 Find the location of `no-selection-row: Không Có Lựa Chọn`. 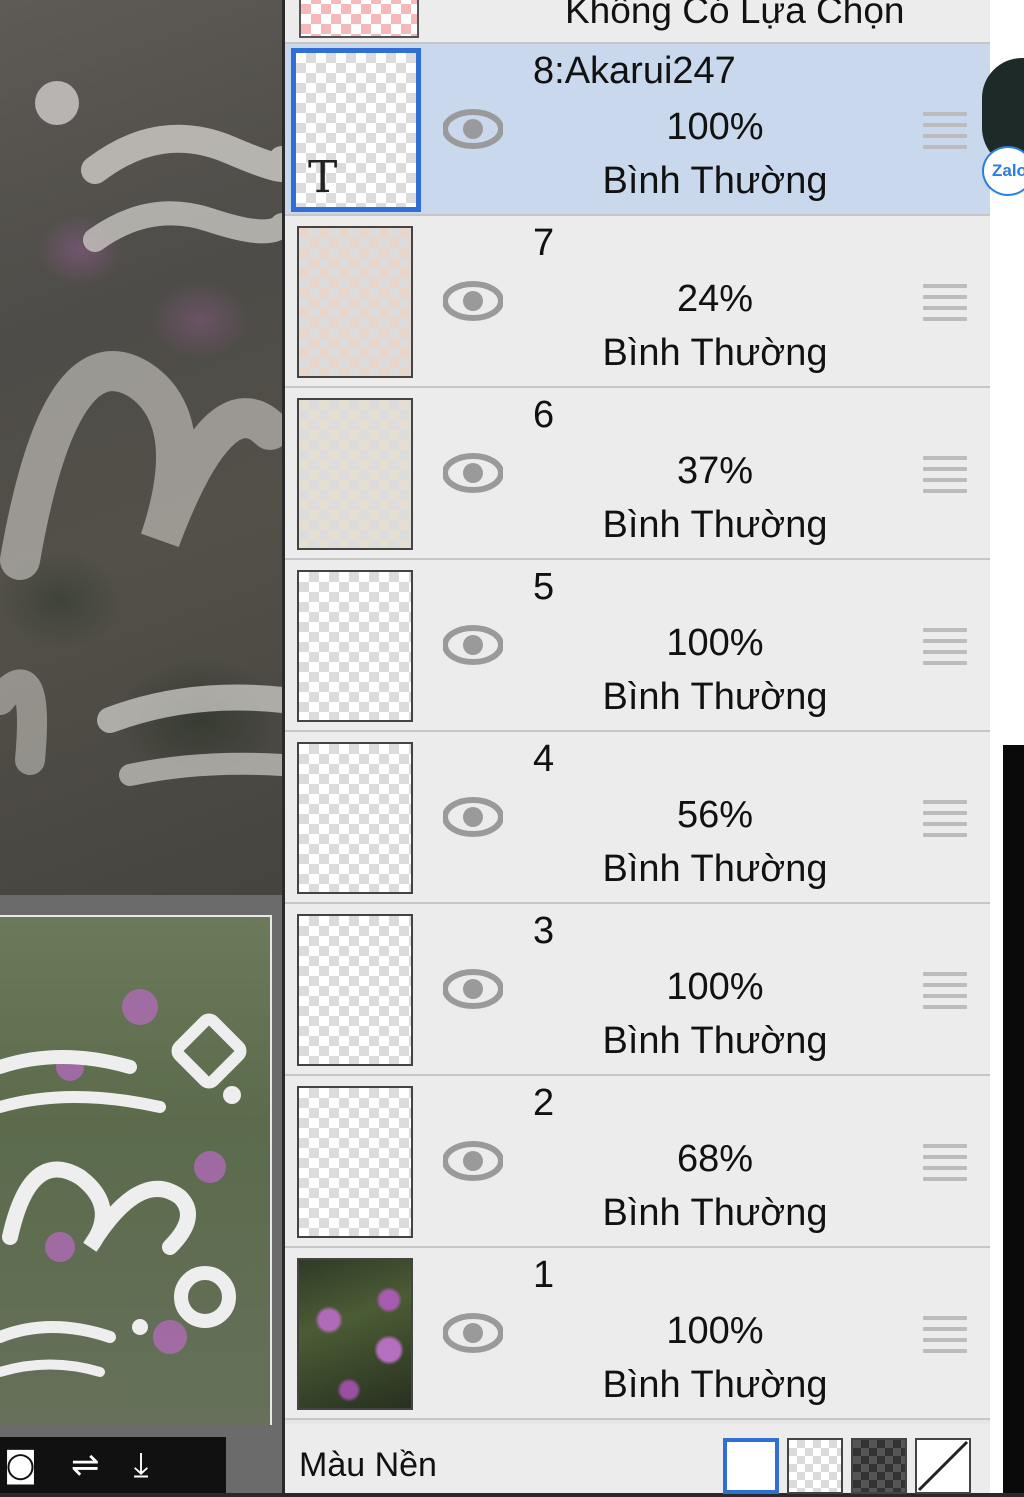

no-selection-row: Không Có Lựa Chọn is located at coordinates (637, 22).